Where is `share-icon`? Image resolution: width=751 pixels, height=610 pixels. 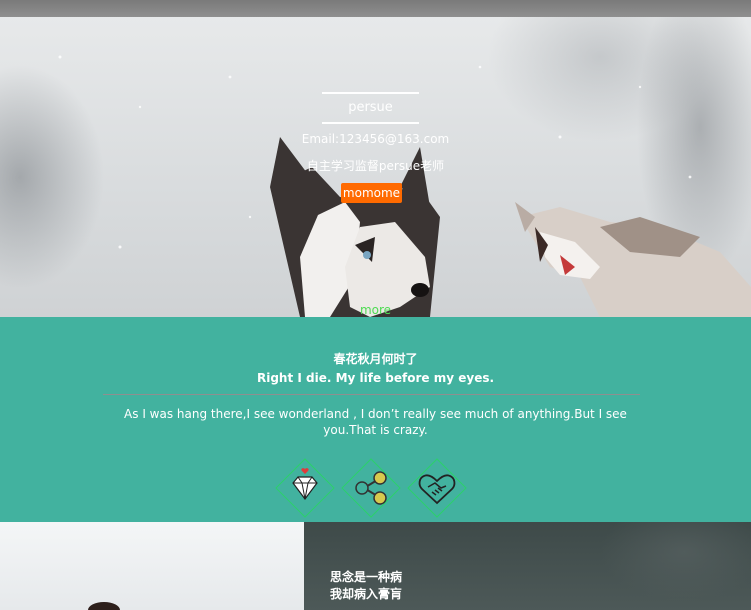
share-icon is located at coordinates (371, 488).